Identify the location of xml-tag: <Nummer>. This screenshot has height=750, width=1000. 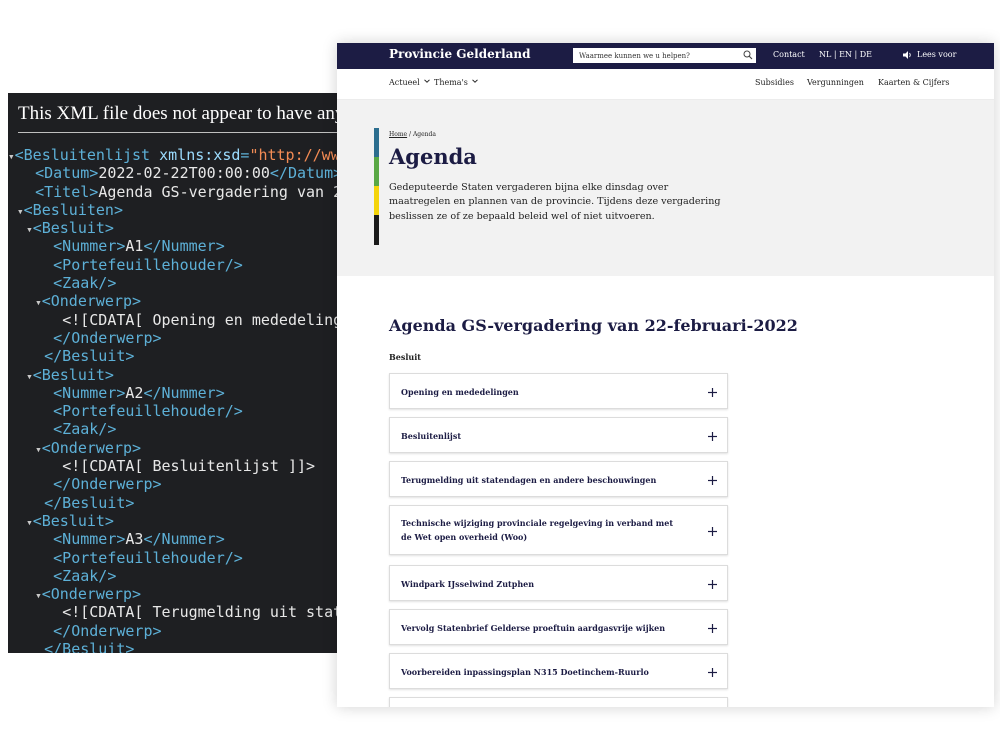
(89, 246).